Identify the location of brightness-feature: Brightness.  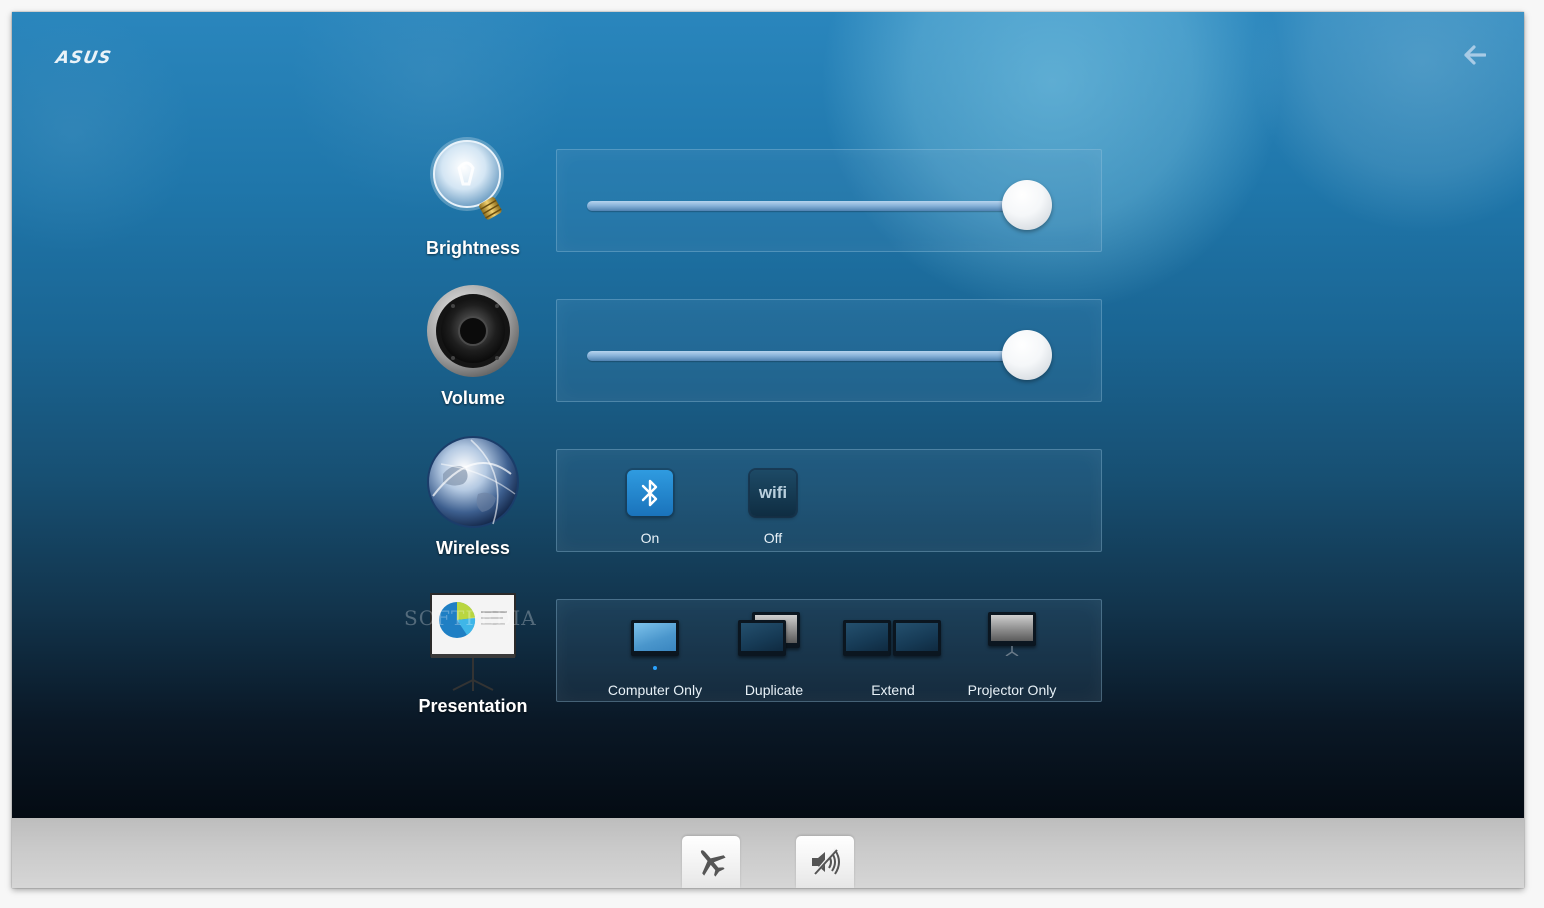
(473, 196).